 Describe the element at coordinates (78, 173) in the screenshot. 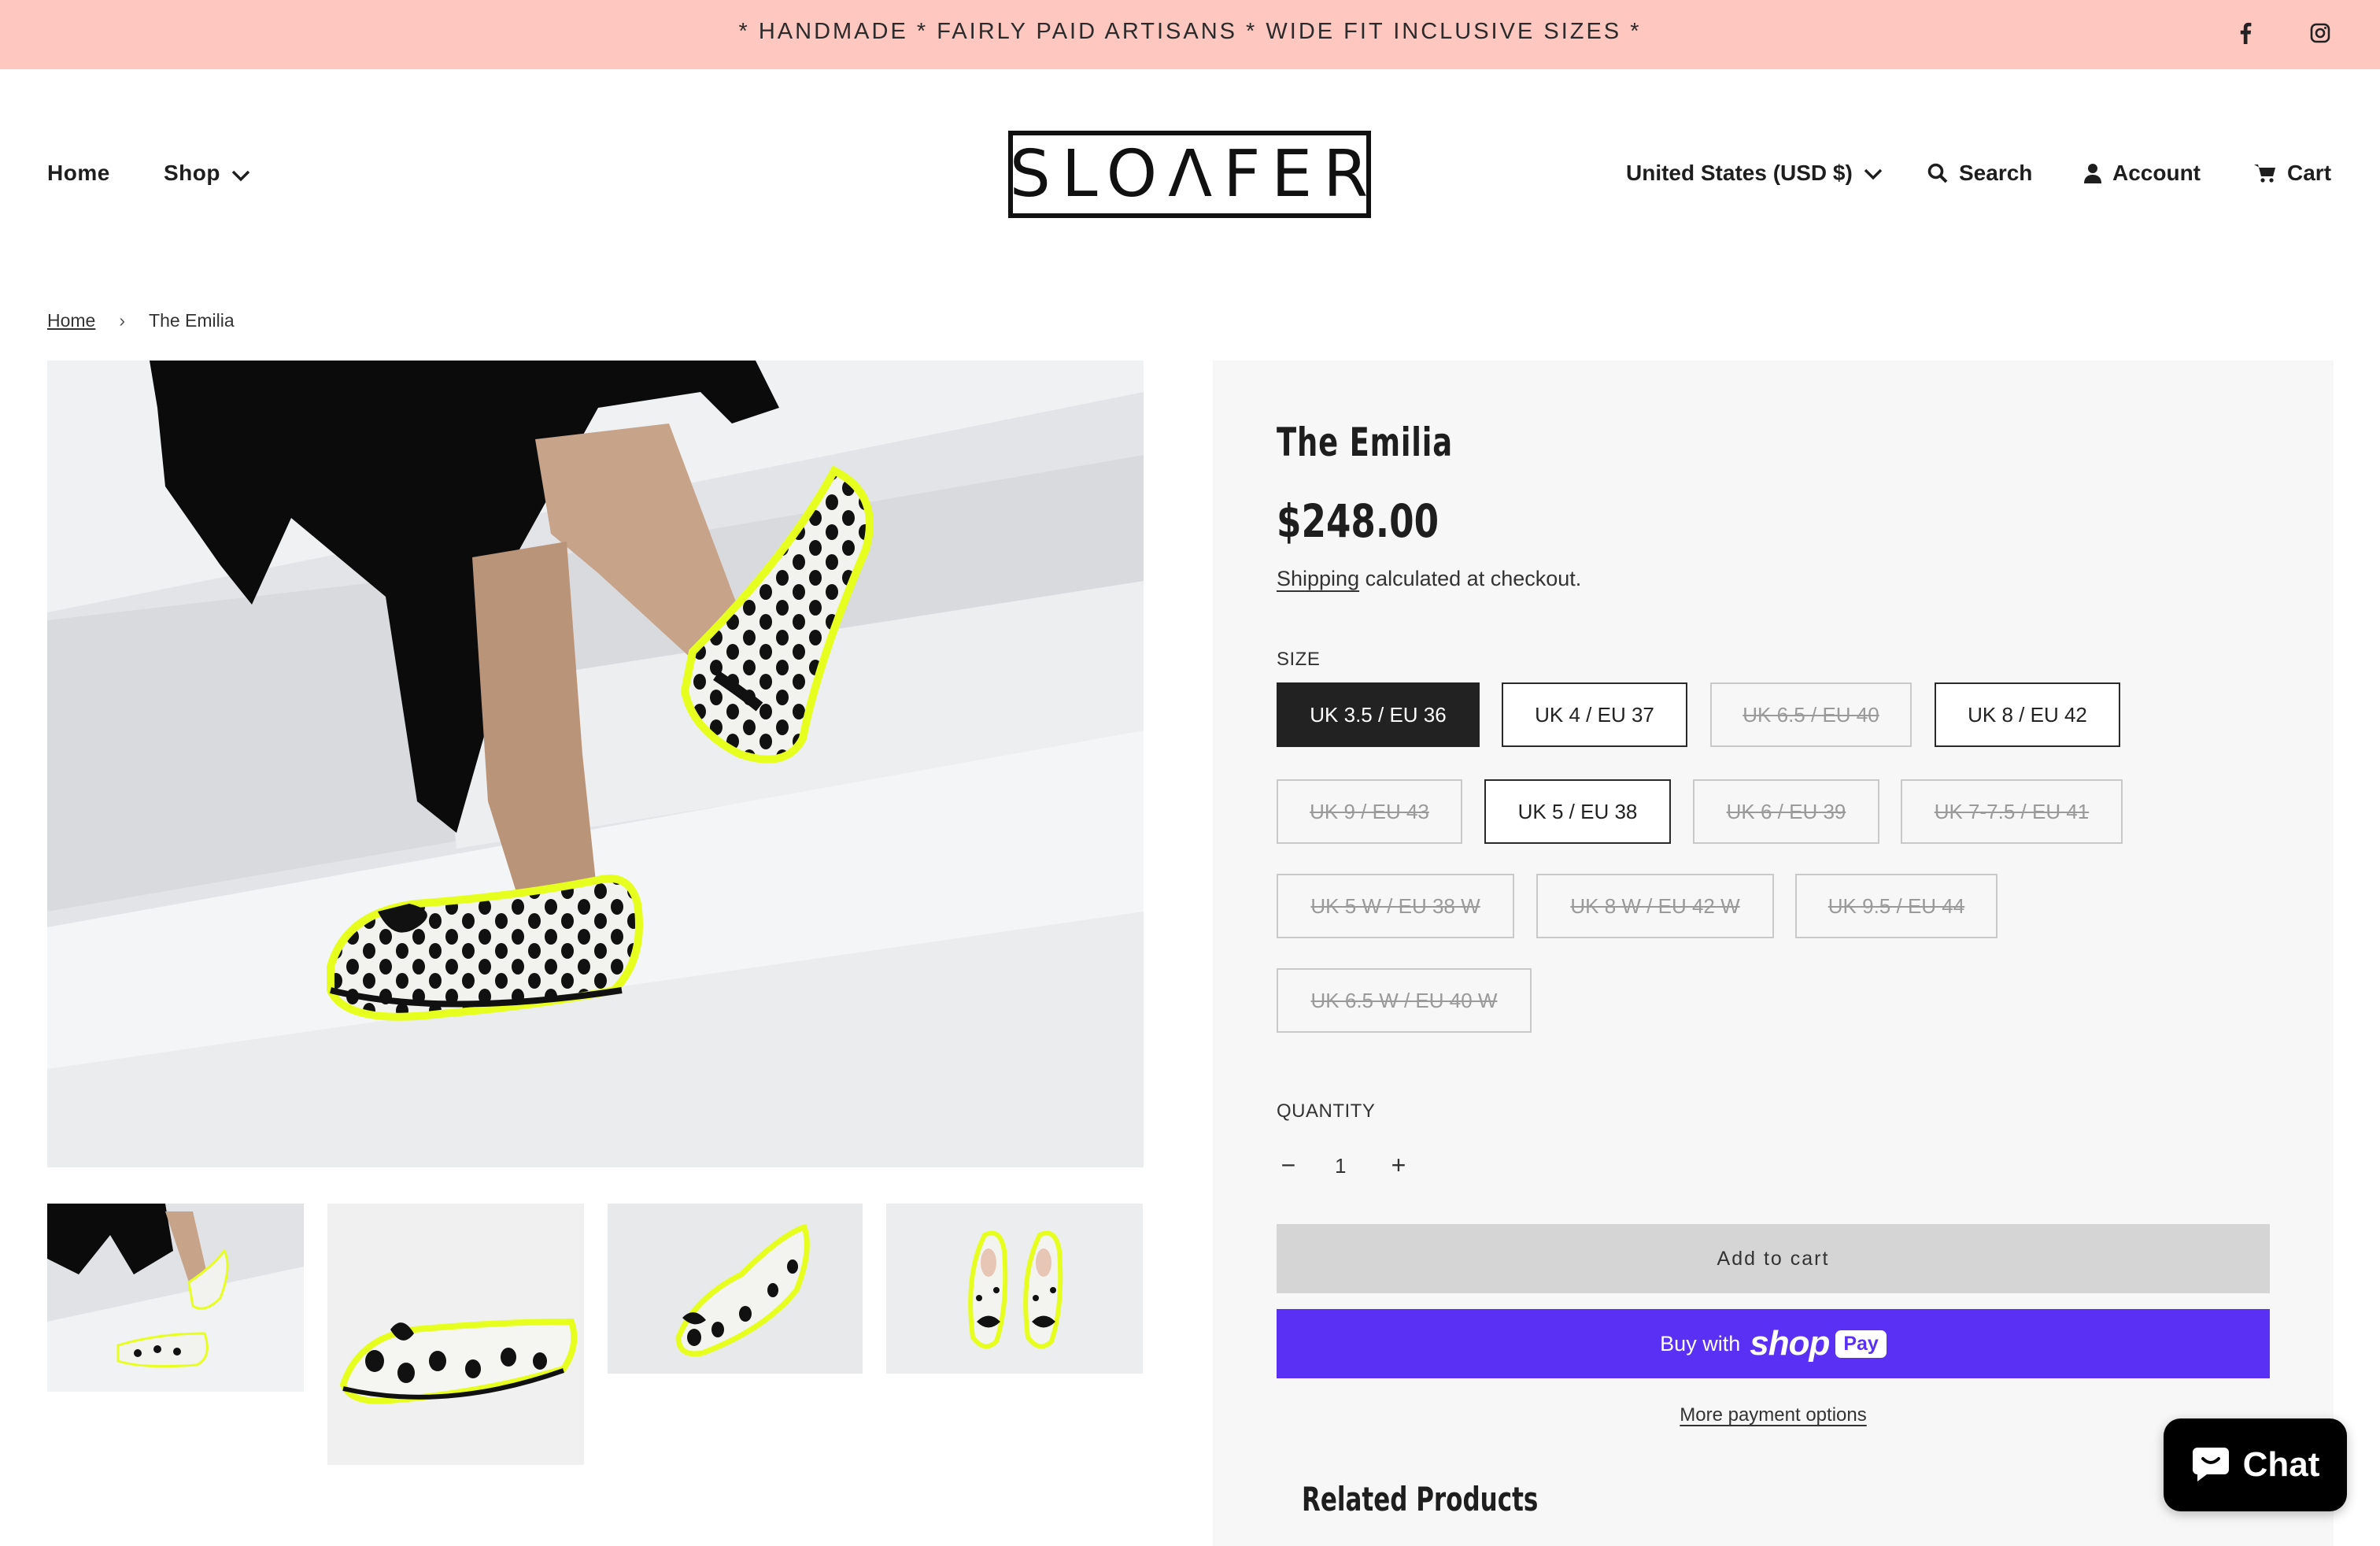

I see `nav-home-link: Home` at that location.